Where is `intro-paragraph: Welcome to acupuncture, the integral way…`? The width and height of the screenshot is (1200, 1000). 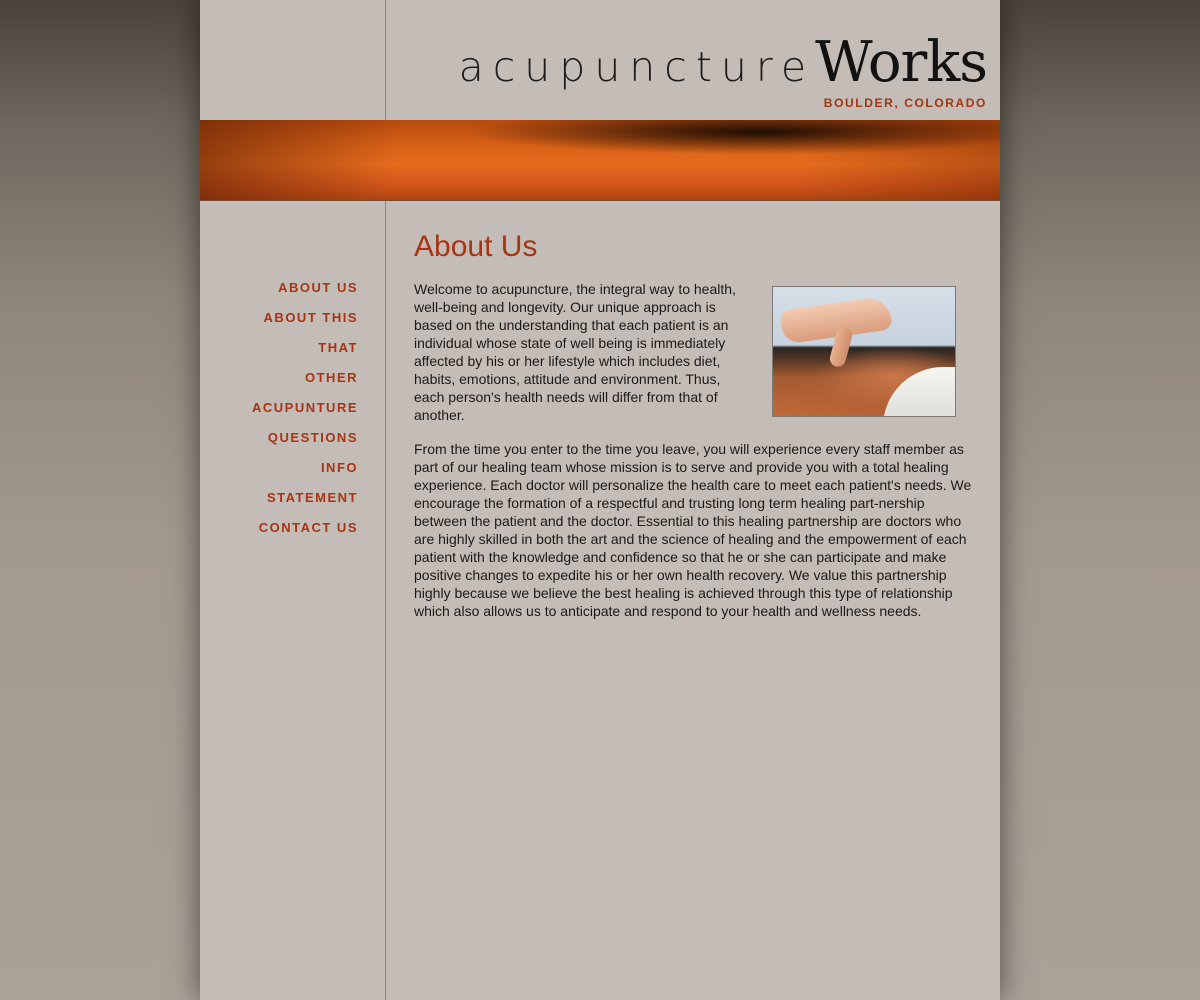
intro-paragraph: Welcome to acupuncture, the integral way… is located at coordinates (575, 352).